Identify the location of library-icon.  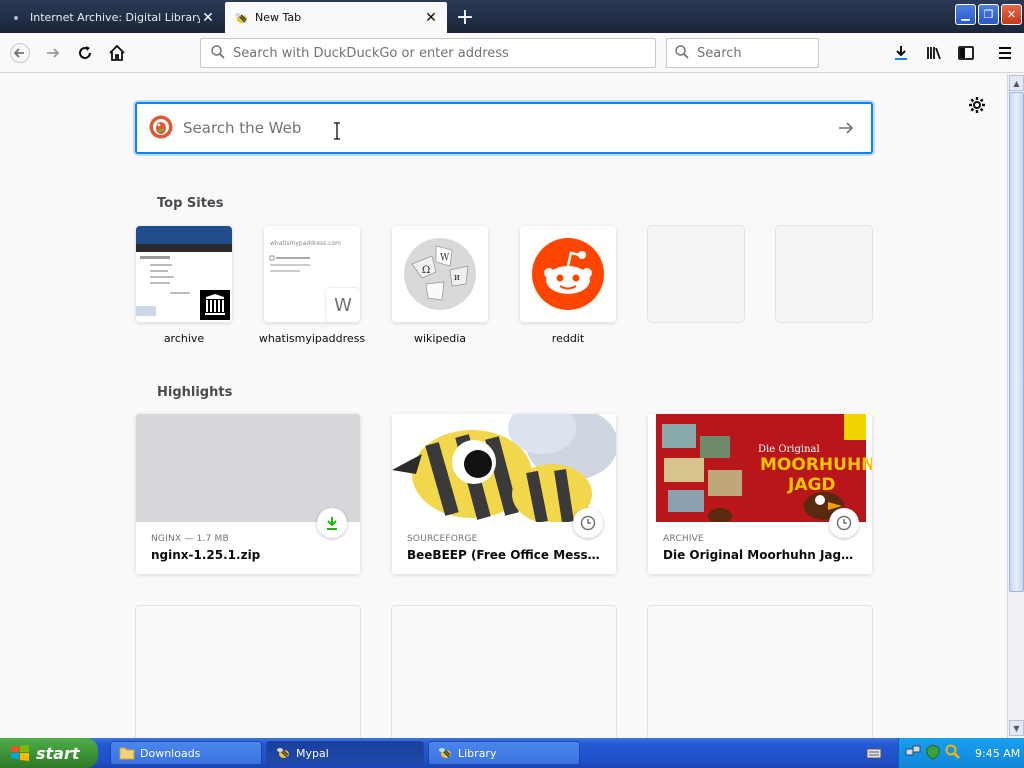
(934, 53).